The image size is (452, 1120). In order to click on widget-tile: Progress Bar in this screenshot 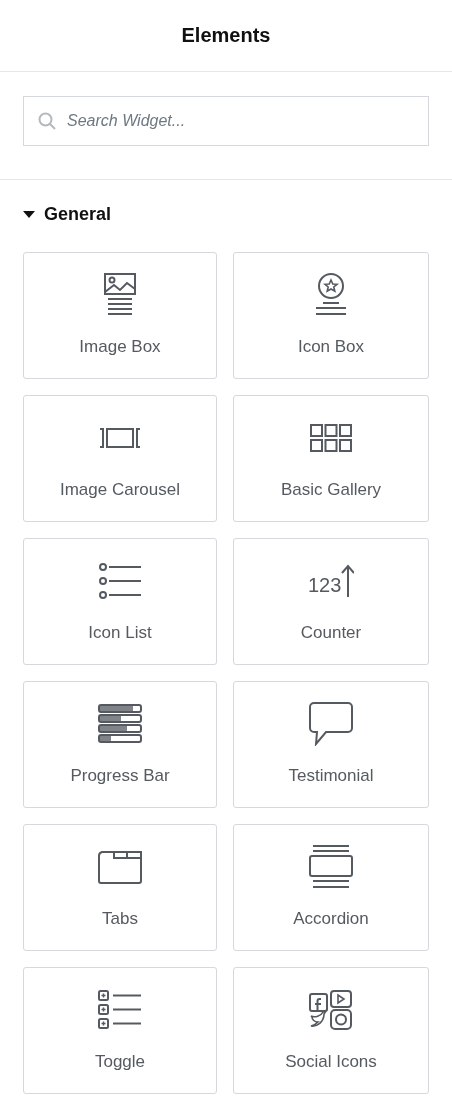, I will do `click(120, 744)`.